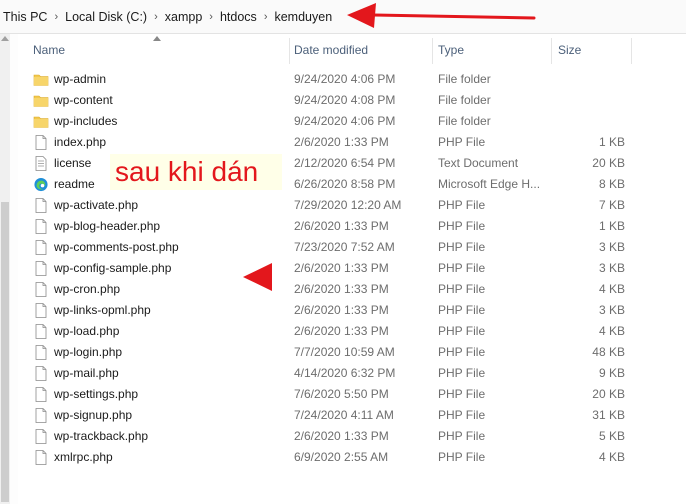 The width and height of the screenshot is (686, 504). What do you see at coordinates (464, 100) in the screenshot?
I see `file-type: File folder` at bounding box center [464, 100].